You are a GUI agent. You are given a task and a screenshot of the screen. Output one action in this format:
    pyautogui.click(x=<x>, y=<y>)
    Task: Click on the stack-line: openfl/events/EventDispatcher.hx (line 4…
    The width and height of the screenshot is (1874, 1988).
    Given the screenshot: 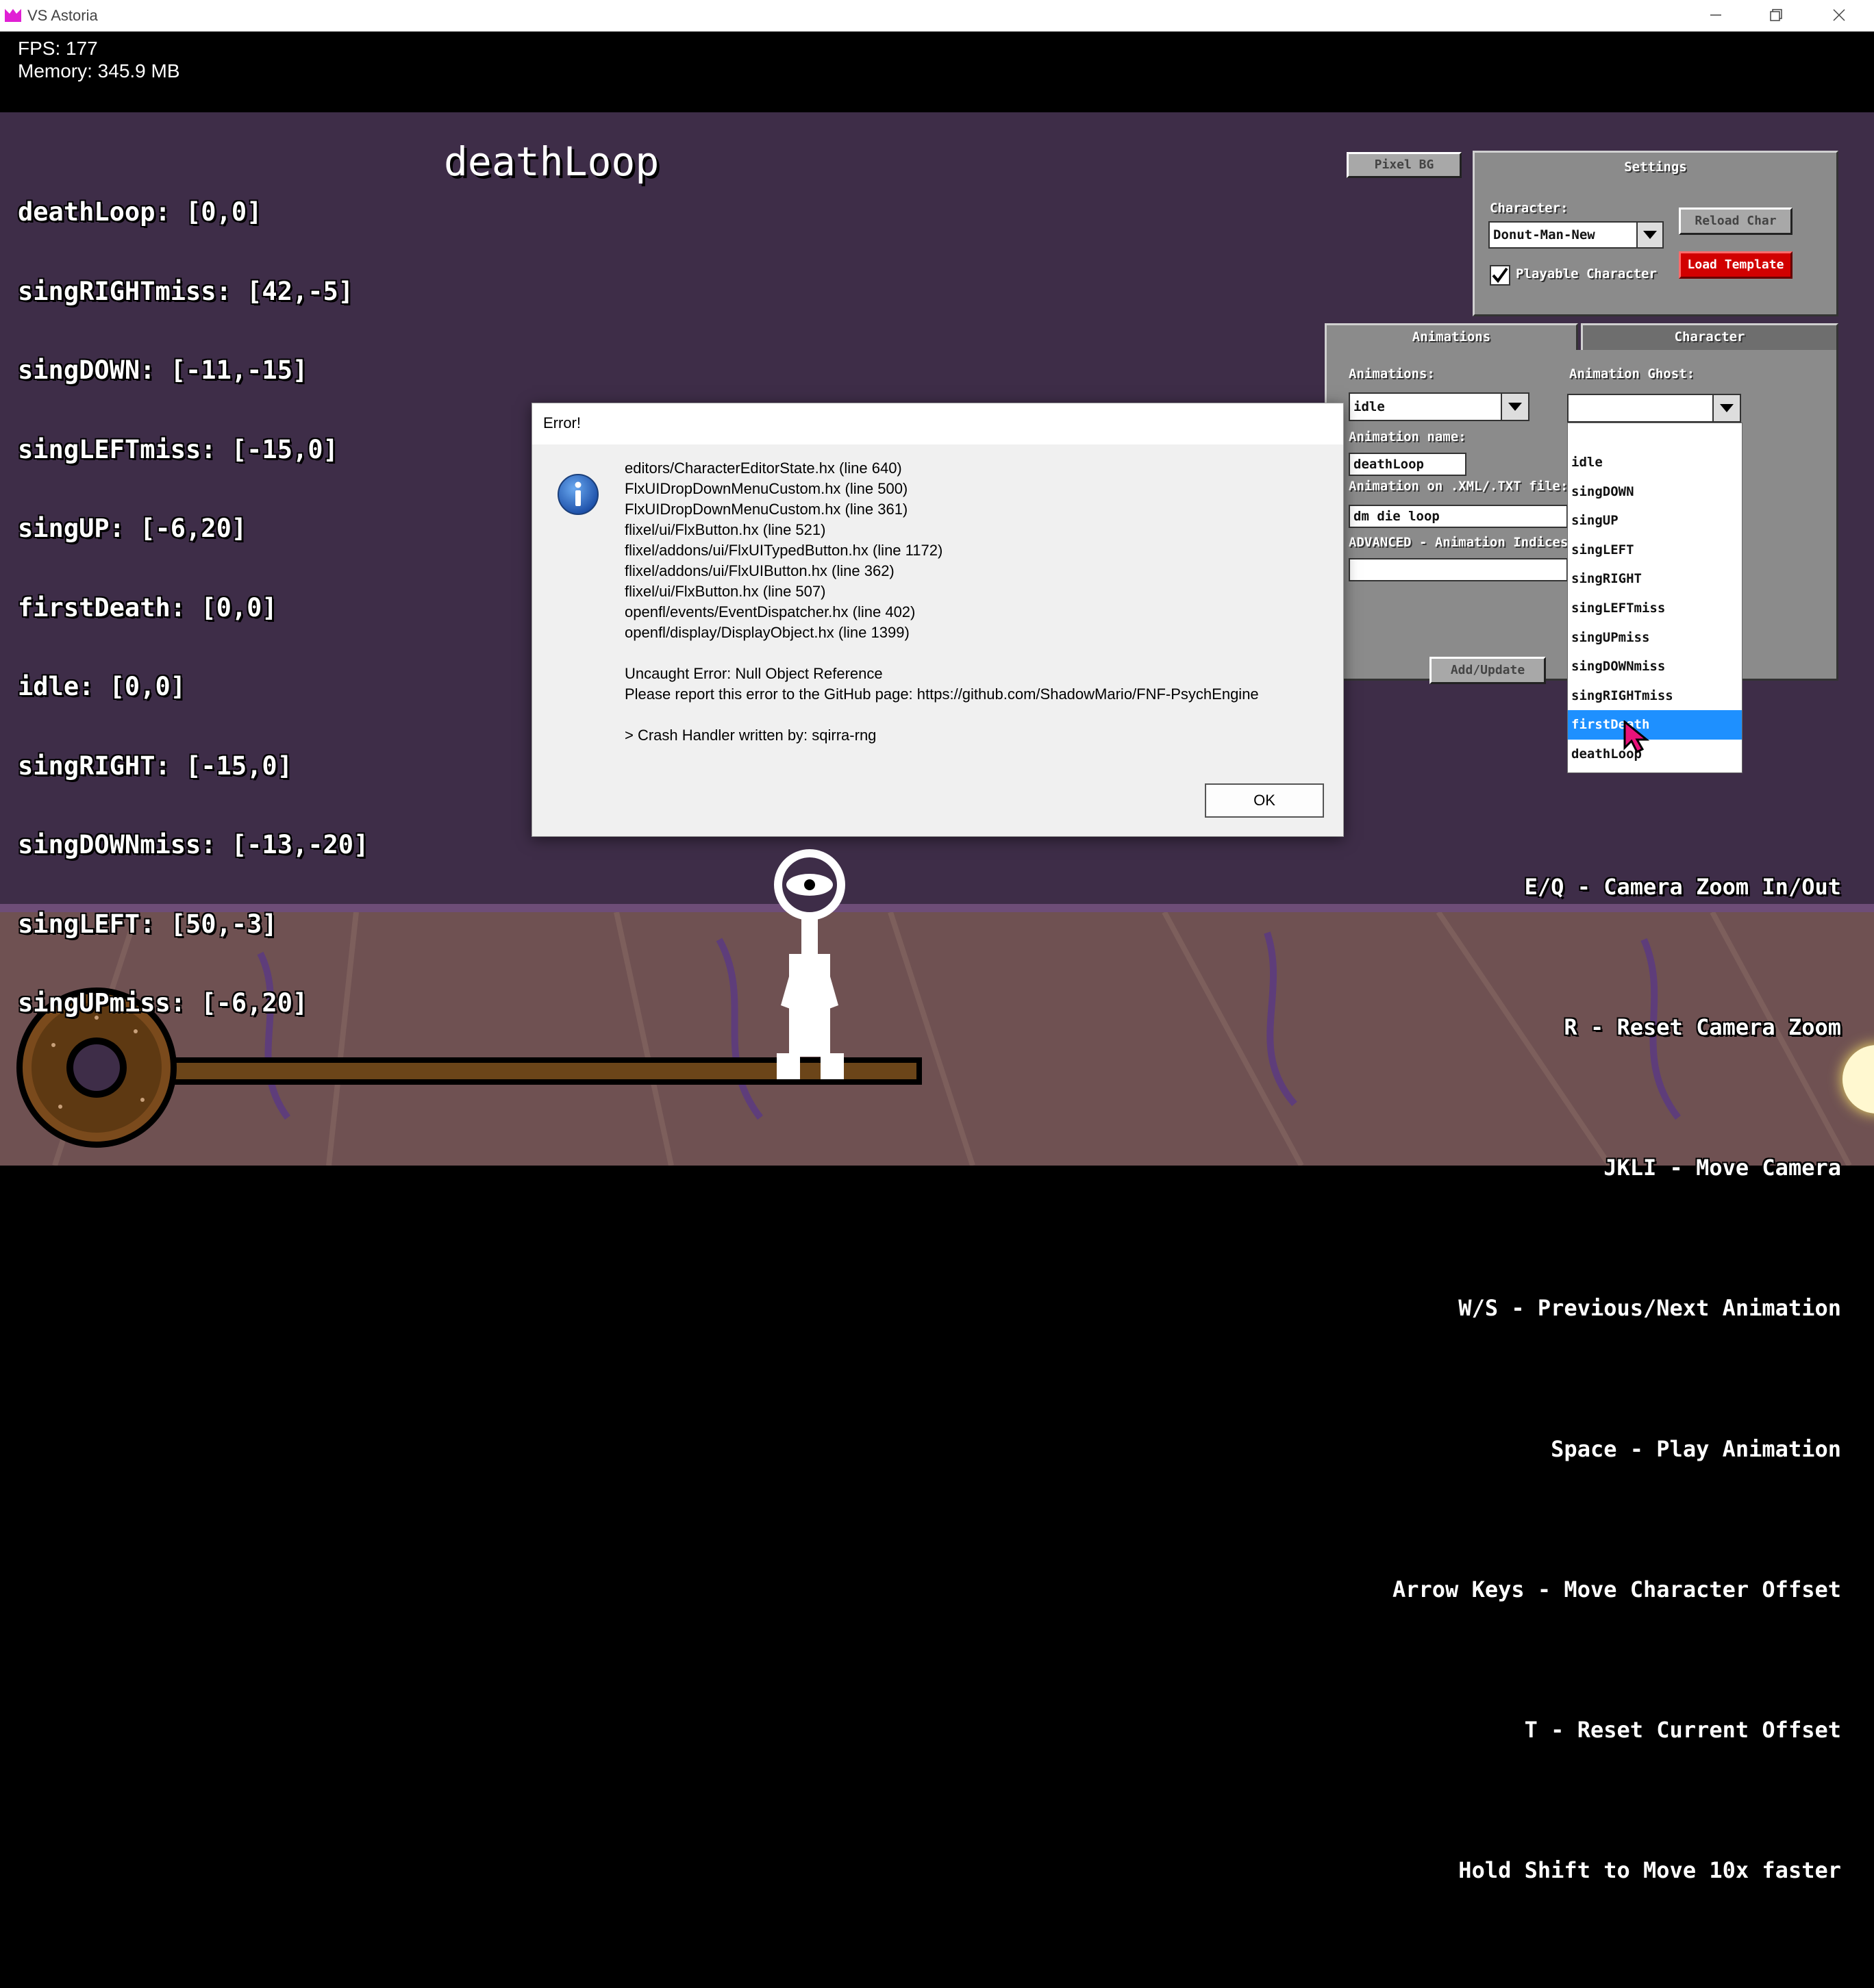 What is the action you would take?
    pyautogui.click(x=771, y=611)
    